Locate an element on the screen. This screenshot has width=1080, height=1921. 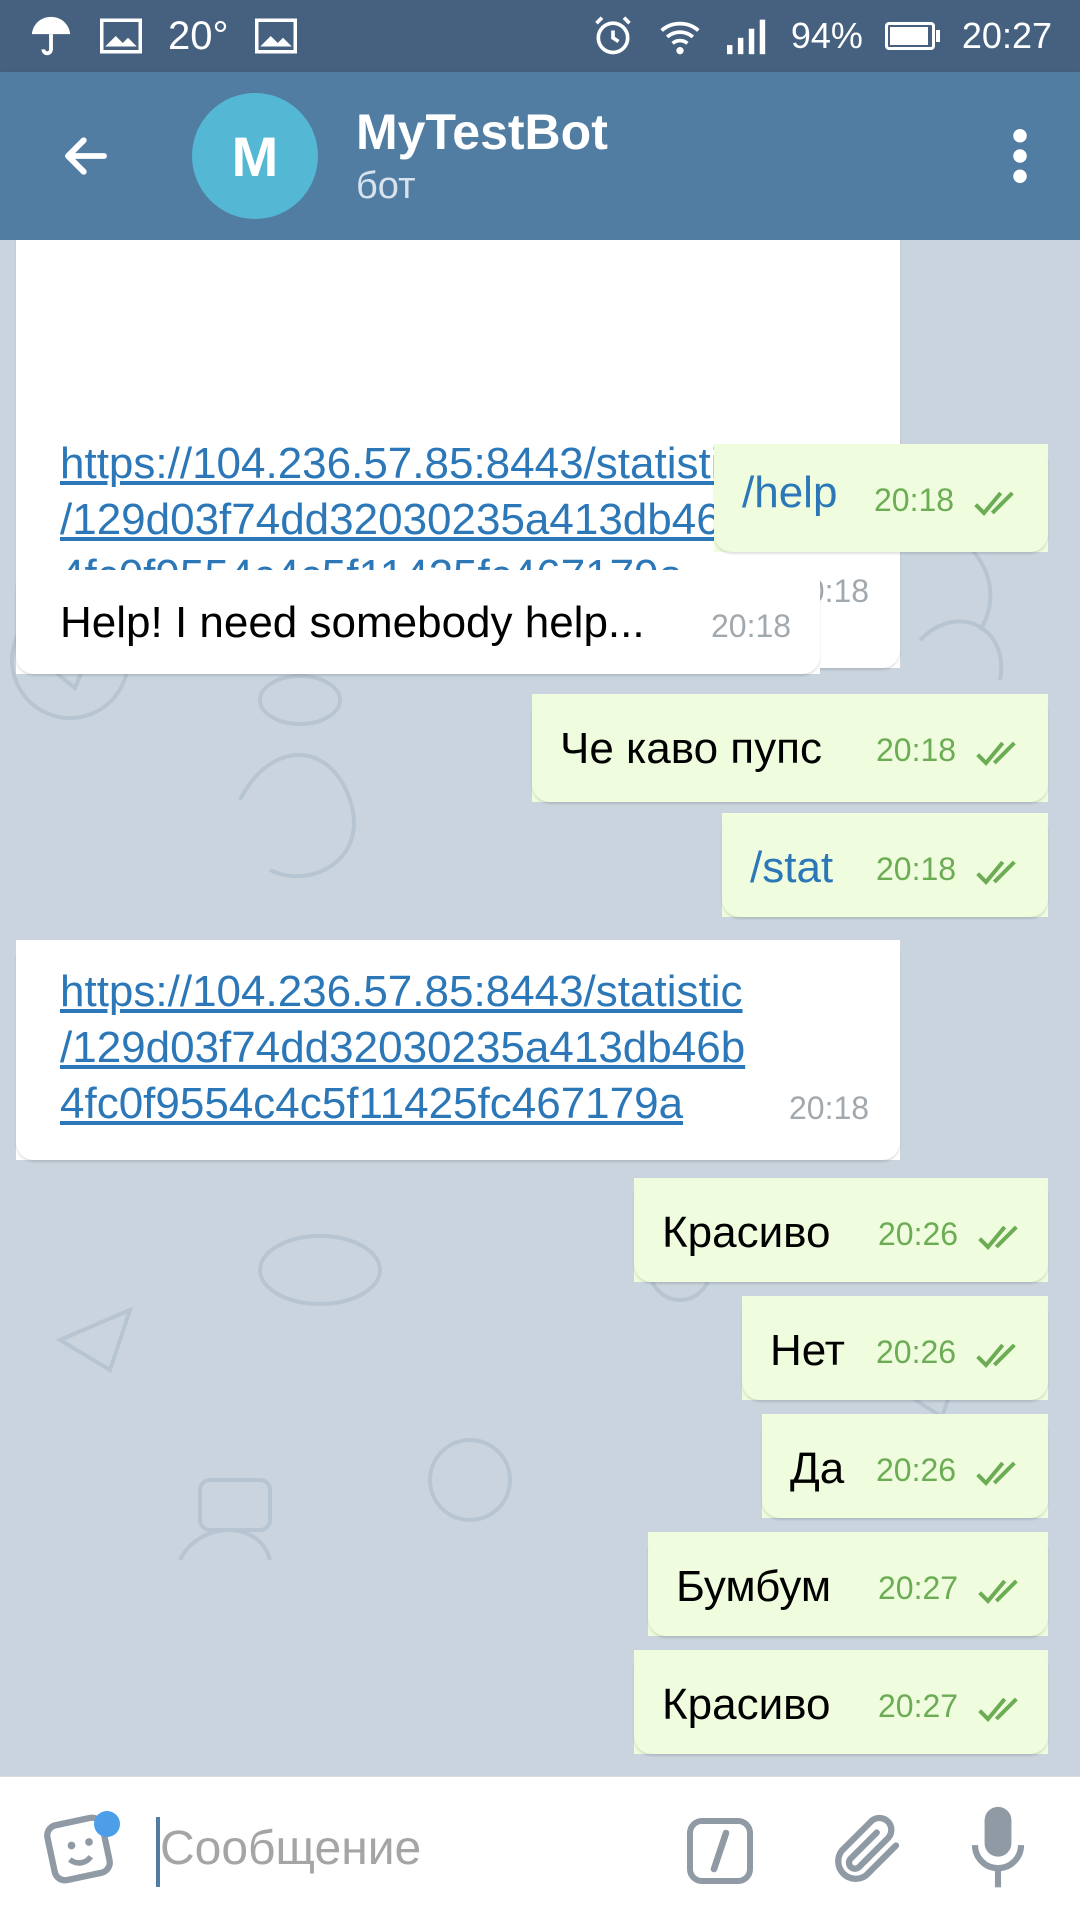
voice-record-button is located at coordinates (998, 1849).